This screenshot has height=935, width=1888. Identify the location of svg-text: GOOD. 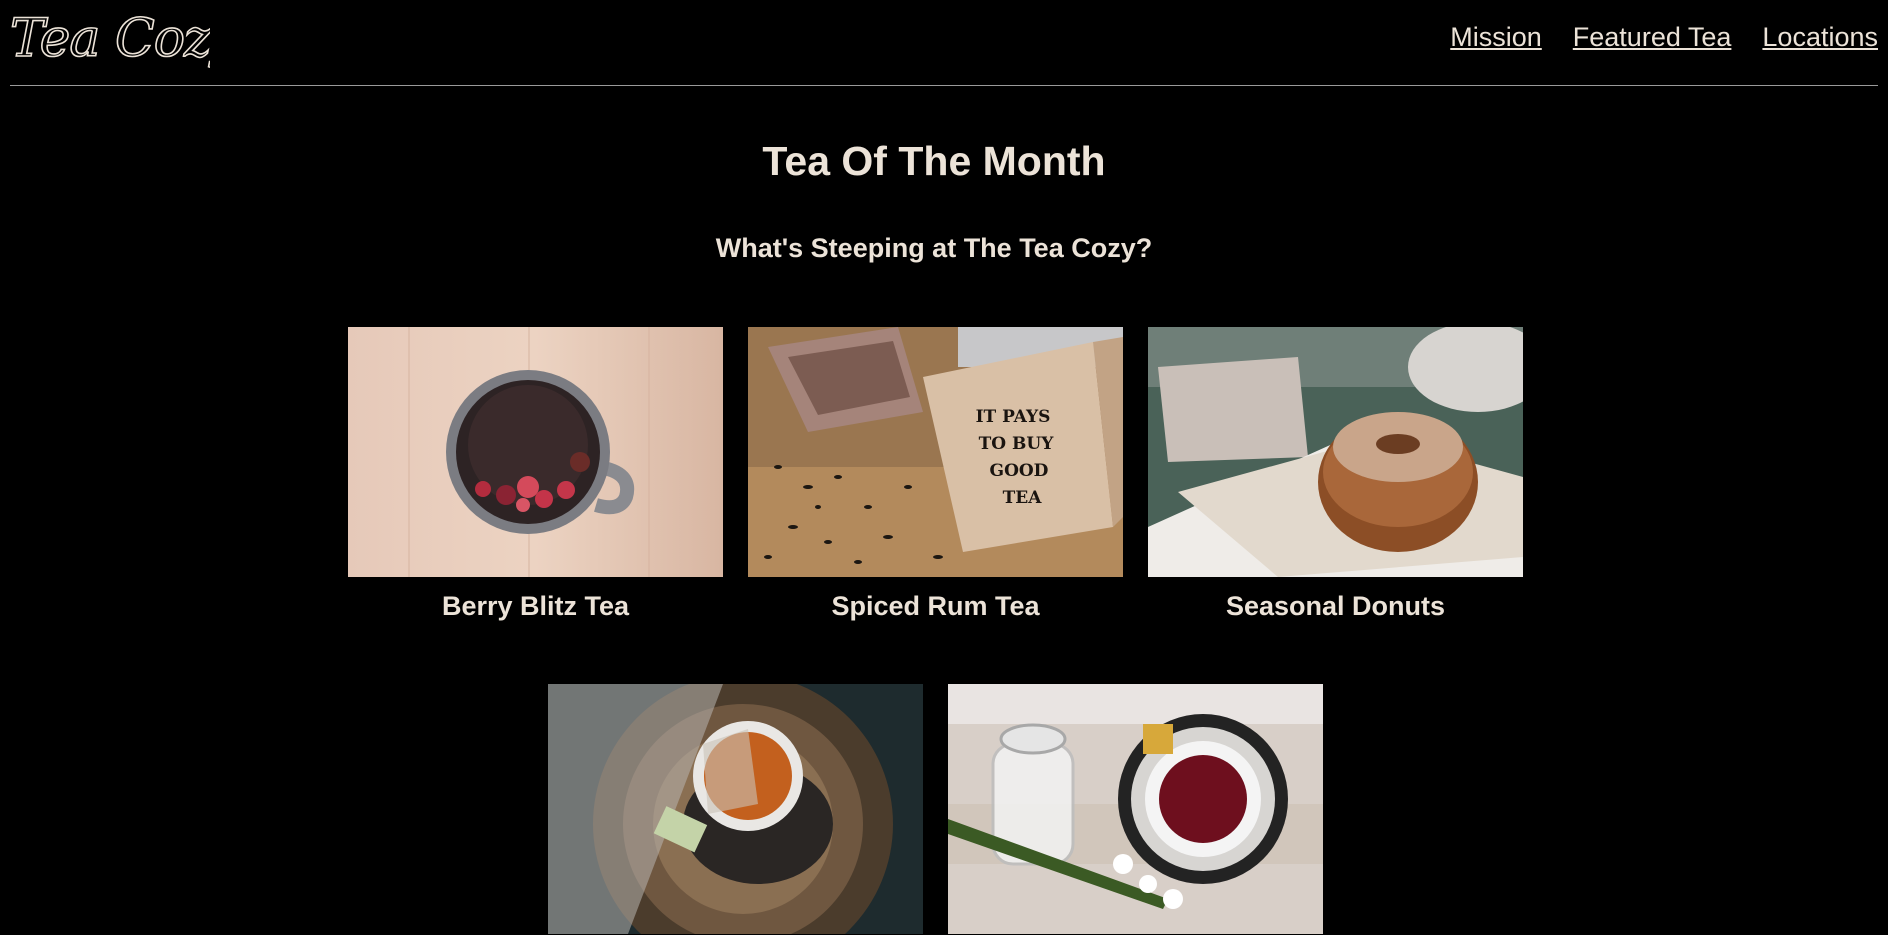
(1019, 471).